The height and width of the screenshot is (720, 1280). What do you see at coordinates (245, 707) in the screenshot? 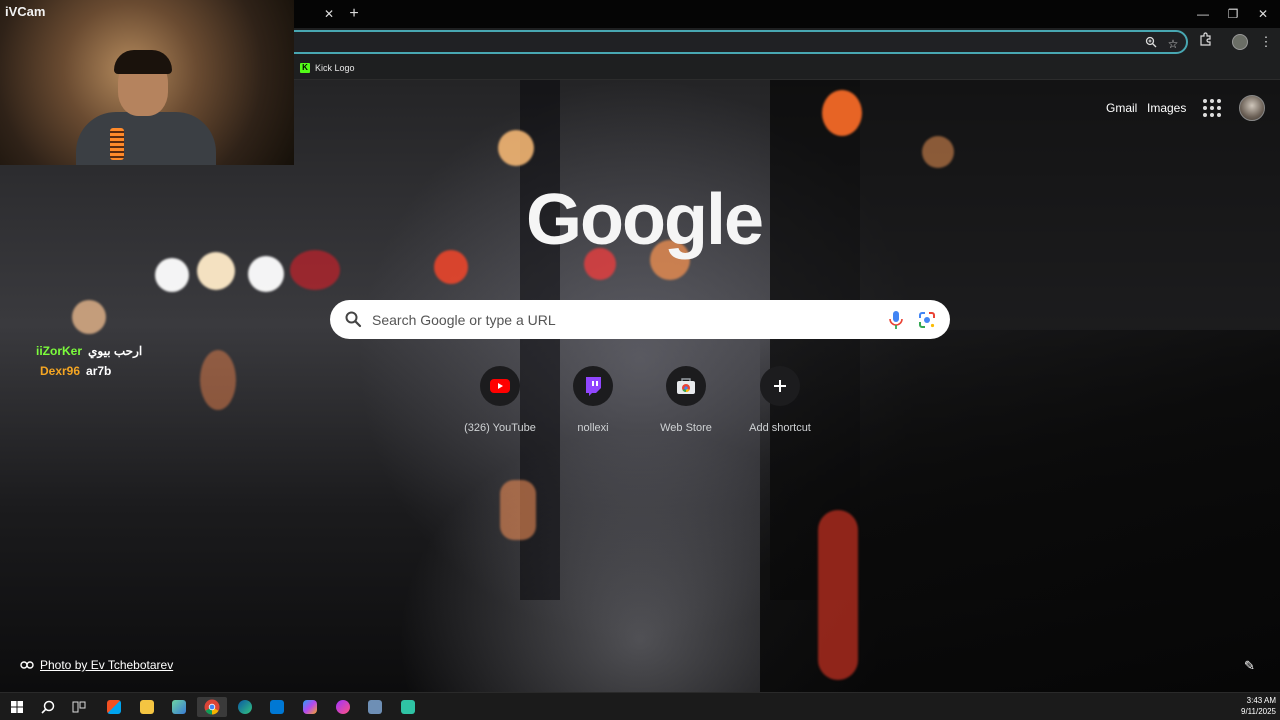
I see `edge-icon` at bounding box center [245, 707].